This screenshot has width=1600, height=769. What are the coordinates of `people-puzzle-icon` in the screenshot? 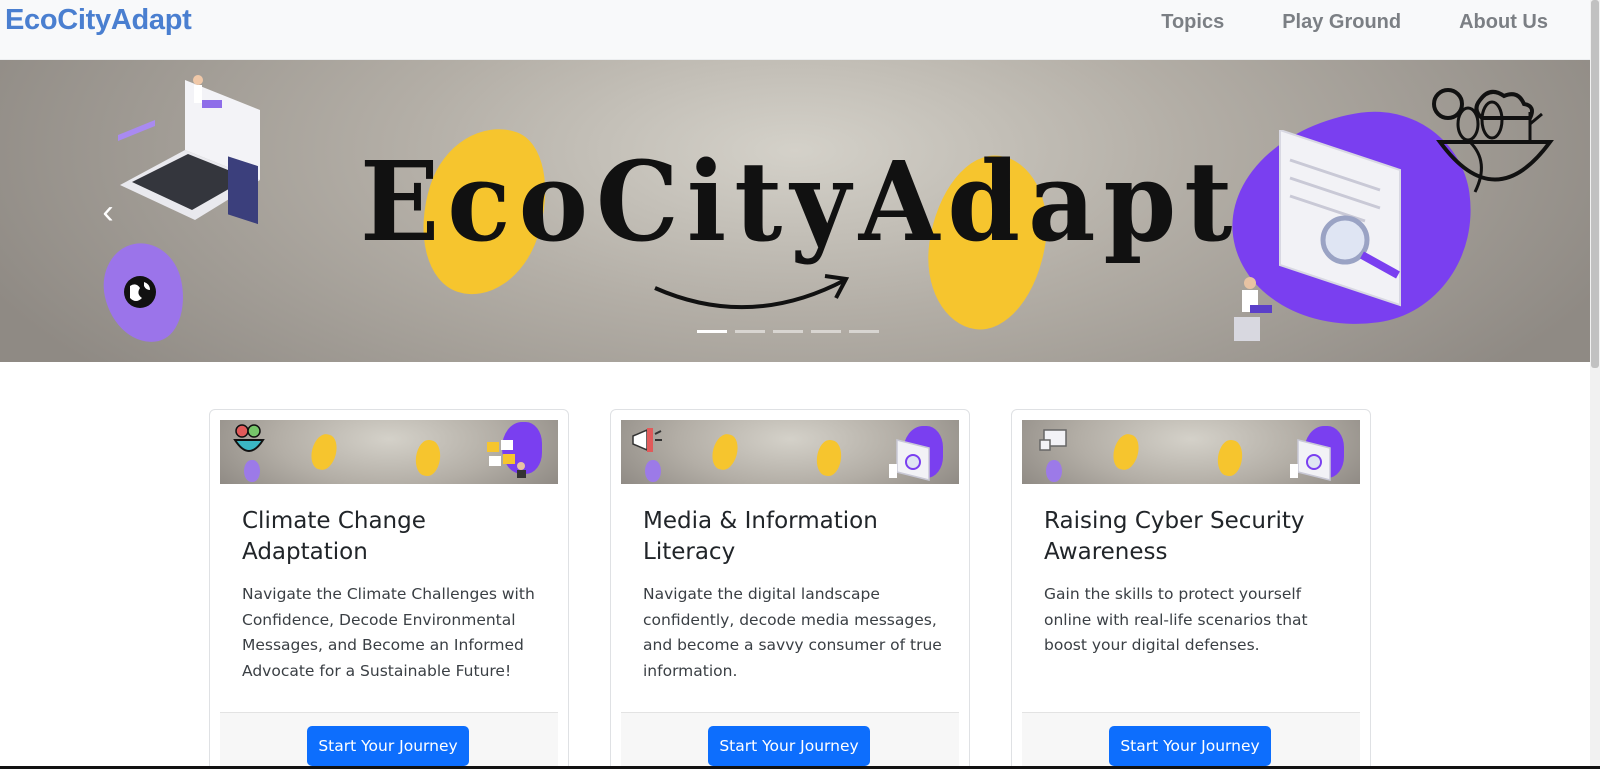 It's located at (506, 459).